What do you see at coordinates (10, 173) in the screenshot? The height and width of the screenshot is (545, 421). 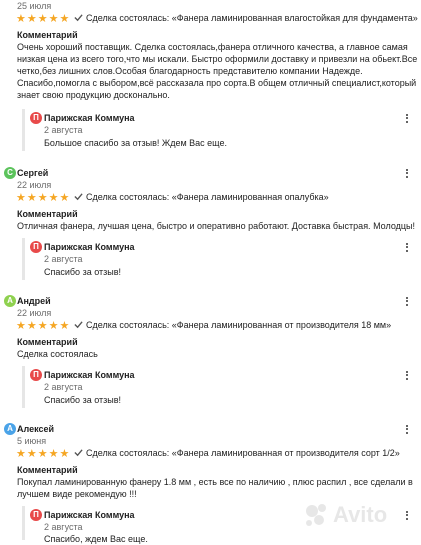 I see `user-avatar: С` at bounding box center [10, 173].